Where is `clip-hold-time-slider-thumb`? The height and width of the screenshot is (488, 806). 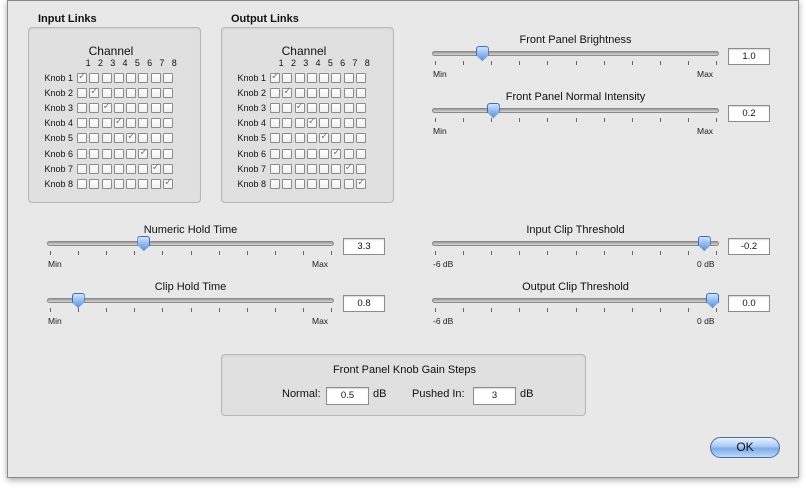
clip-hold-time-slider-thumb is located at coordinates (78, 300).